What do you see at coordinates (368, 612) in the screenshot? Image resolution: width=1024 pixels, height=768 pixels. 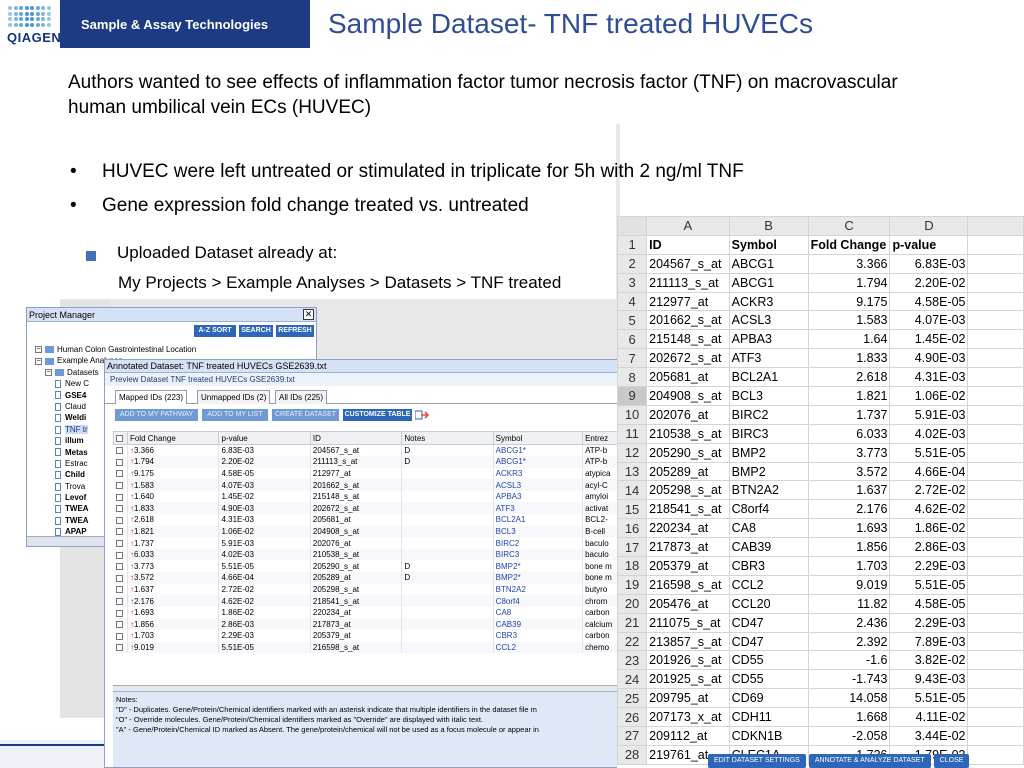 I see `table-row: ↑1.693 1.86E-02 220234_at CA8 carbon` at bounding box center [368, 612].